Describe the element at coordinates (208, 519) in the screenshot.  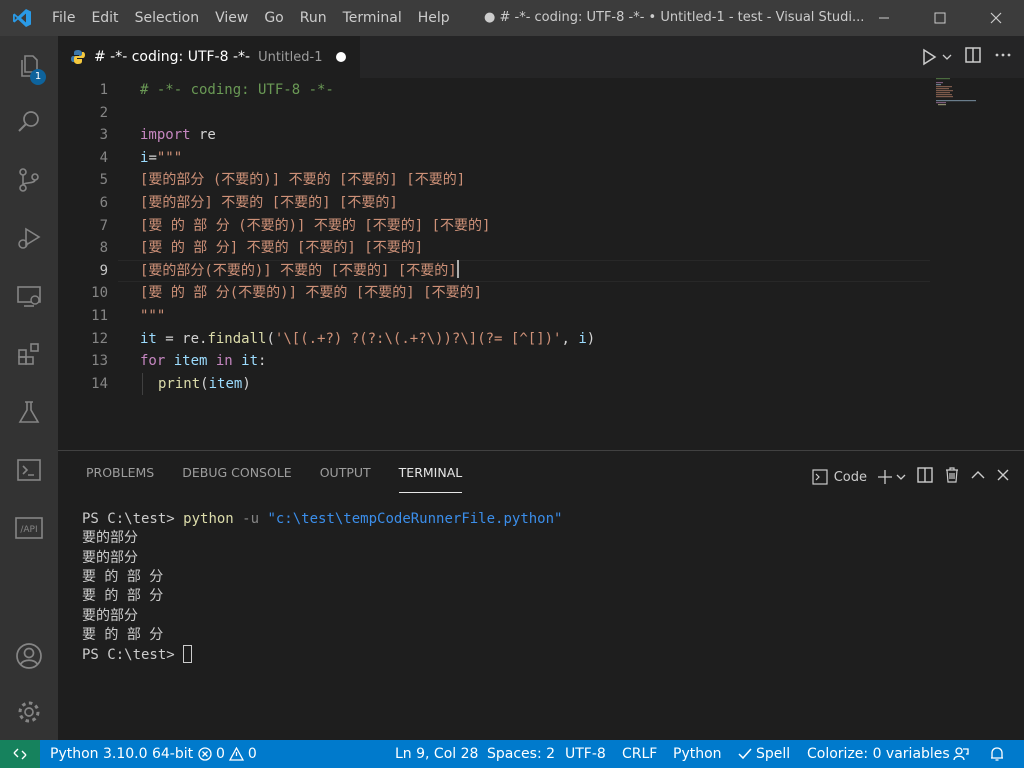
I see `terminal-command: python` at that location.